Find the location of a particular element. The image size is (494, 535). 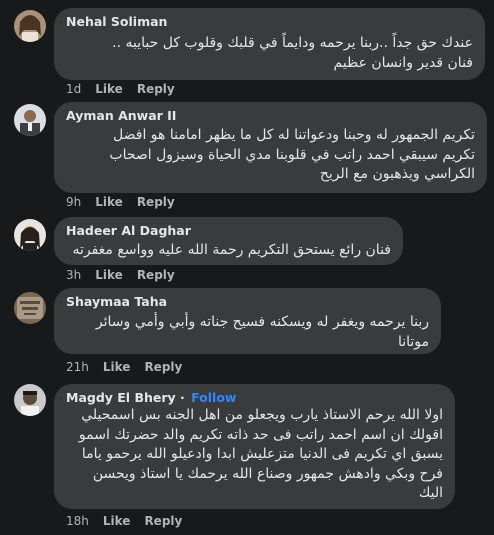

comment-author: Nehal Soliman is located at coordinates (116, 21).